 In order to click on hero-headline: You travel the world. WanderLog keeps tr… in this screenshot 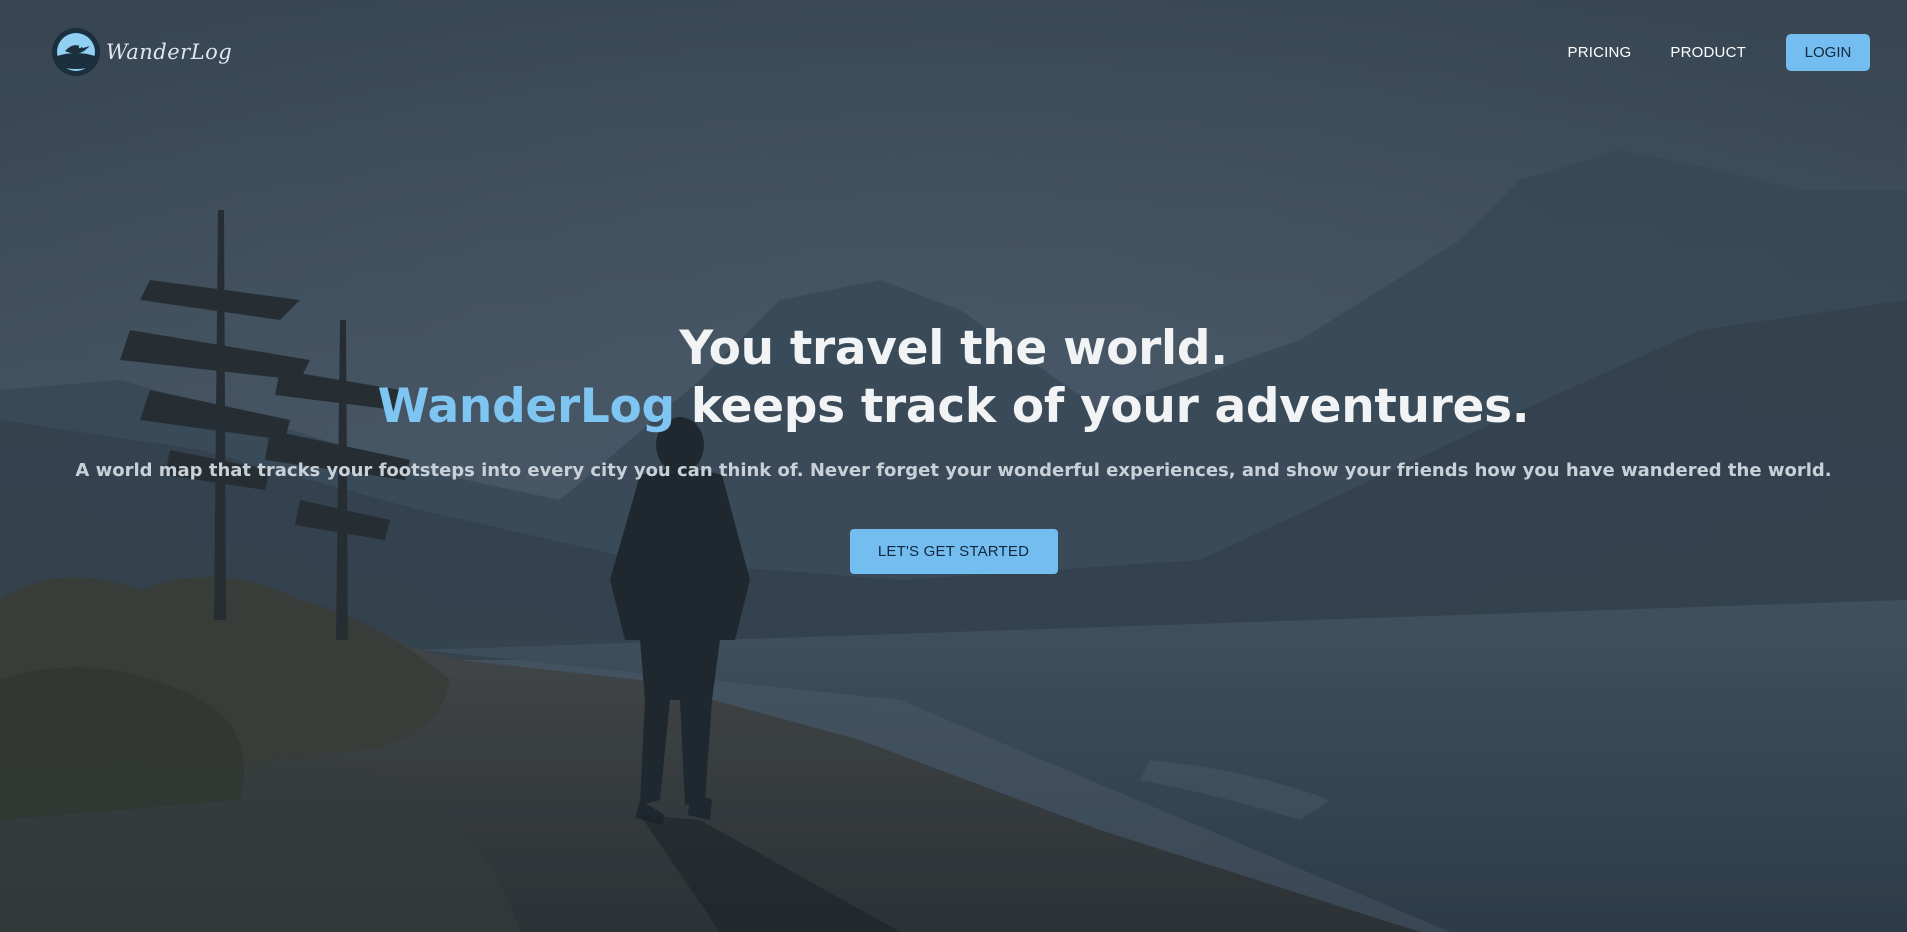, I will do `click(953, 378)`.